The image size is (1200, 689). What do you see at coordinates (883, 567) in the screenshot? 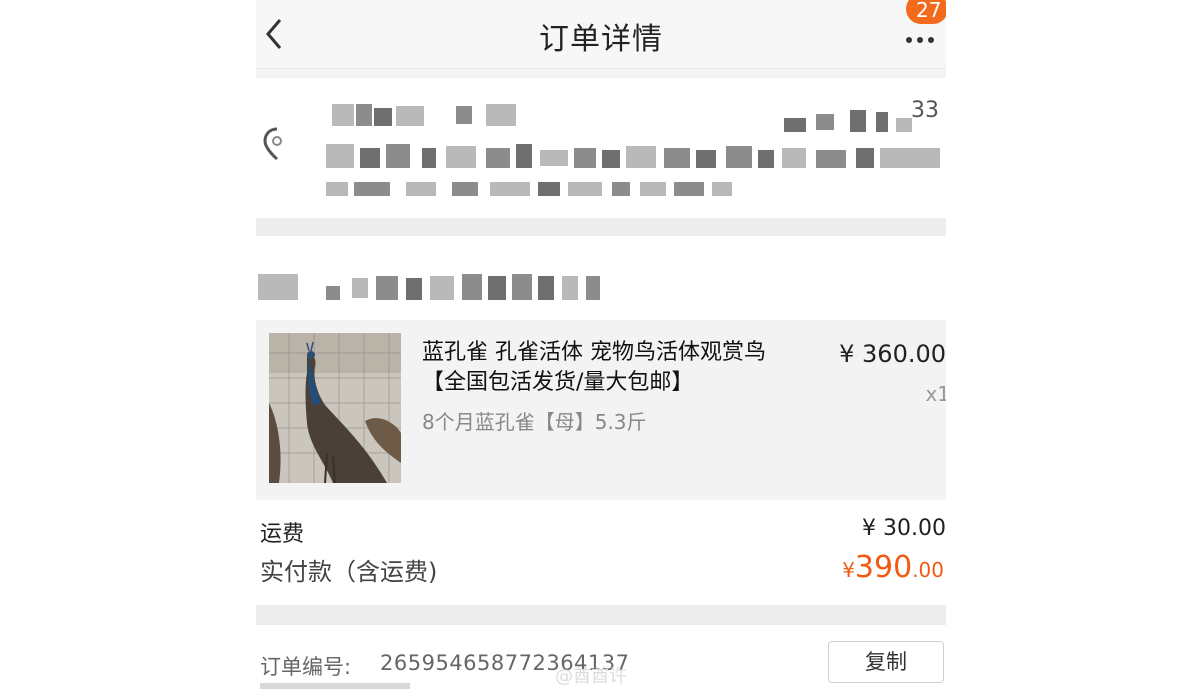
I see `paid-integer: 390` at bounding box center [883, 567].